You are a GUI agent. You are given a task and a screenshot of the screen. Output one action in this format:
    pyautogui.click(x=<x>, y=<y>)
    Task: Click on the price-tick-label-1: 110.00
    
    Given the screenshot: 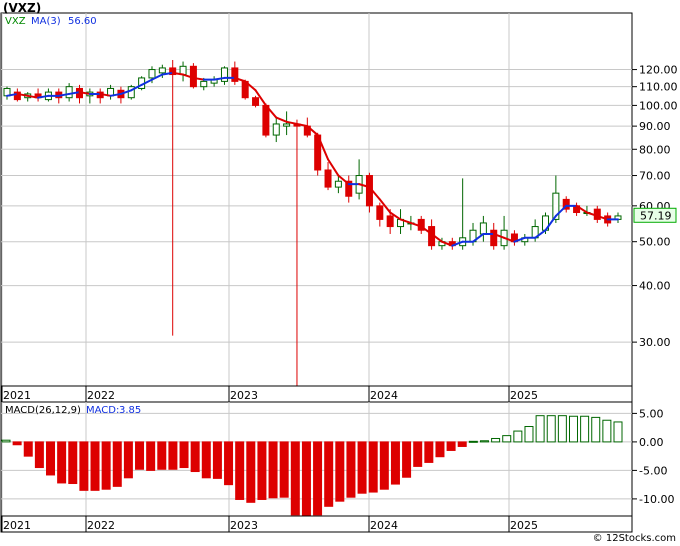 What is the action you would take?
    pyautogui.click(x=658, y=87)
    